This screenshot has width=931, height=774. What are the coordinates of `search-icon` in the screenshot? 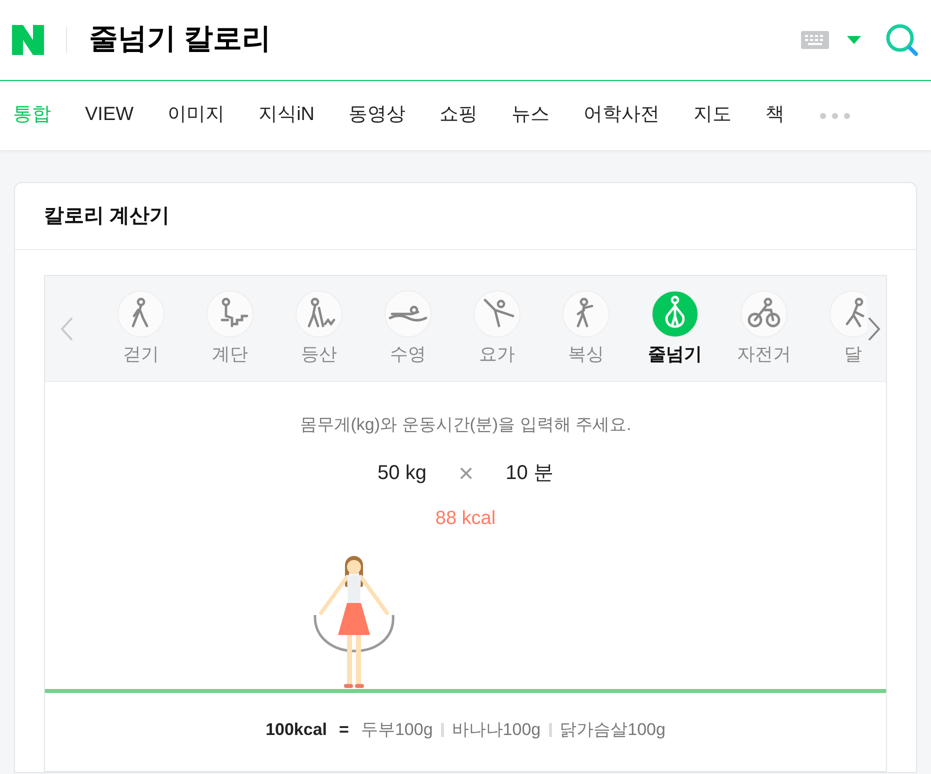 It's located at (902, 40).